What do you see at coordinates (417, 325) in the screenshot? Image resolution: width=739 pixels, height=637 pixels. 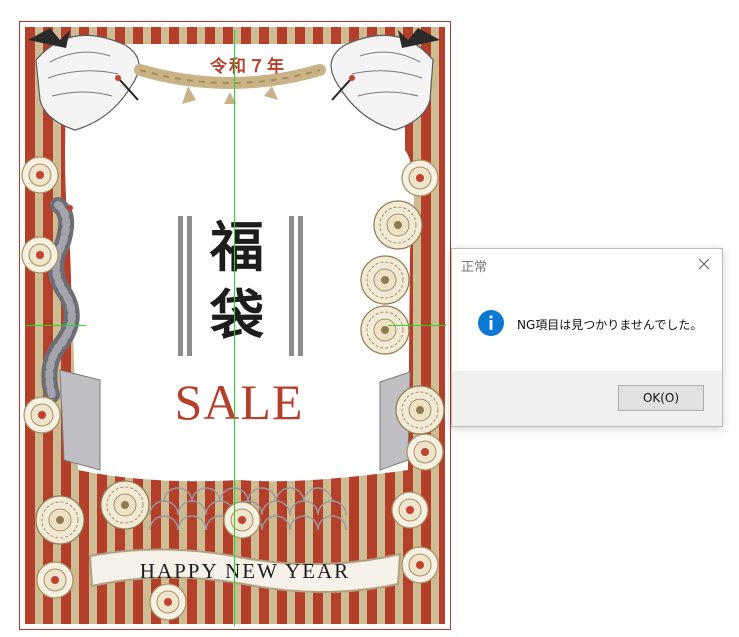 I see `guide-line-right` at bounding box center [417, 325].